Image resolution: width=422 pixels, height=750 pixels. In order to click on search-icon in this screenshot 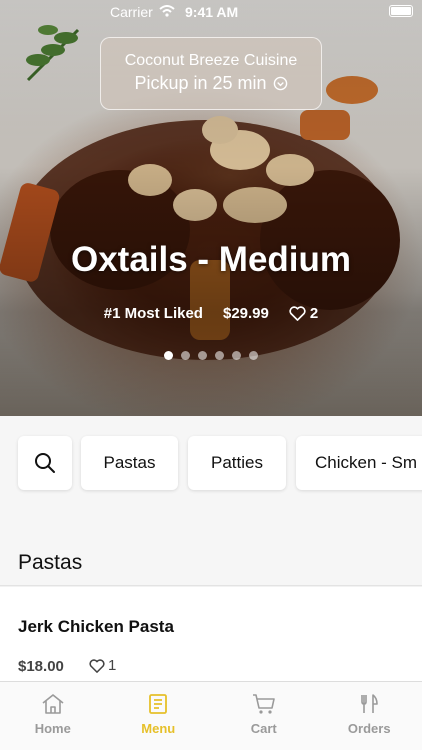, I will do `click(45, 463)`.